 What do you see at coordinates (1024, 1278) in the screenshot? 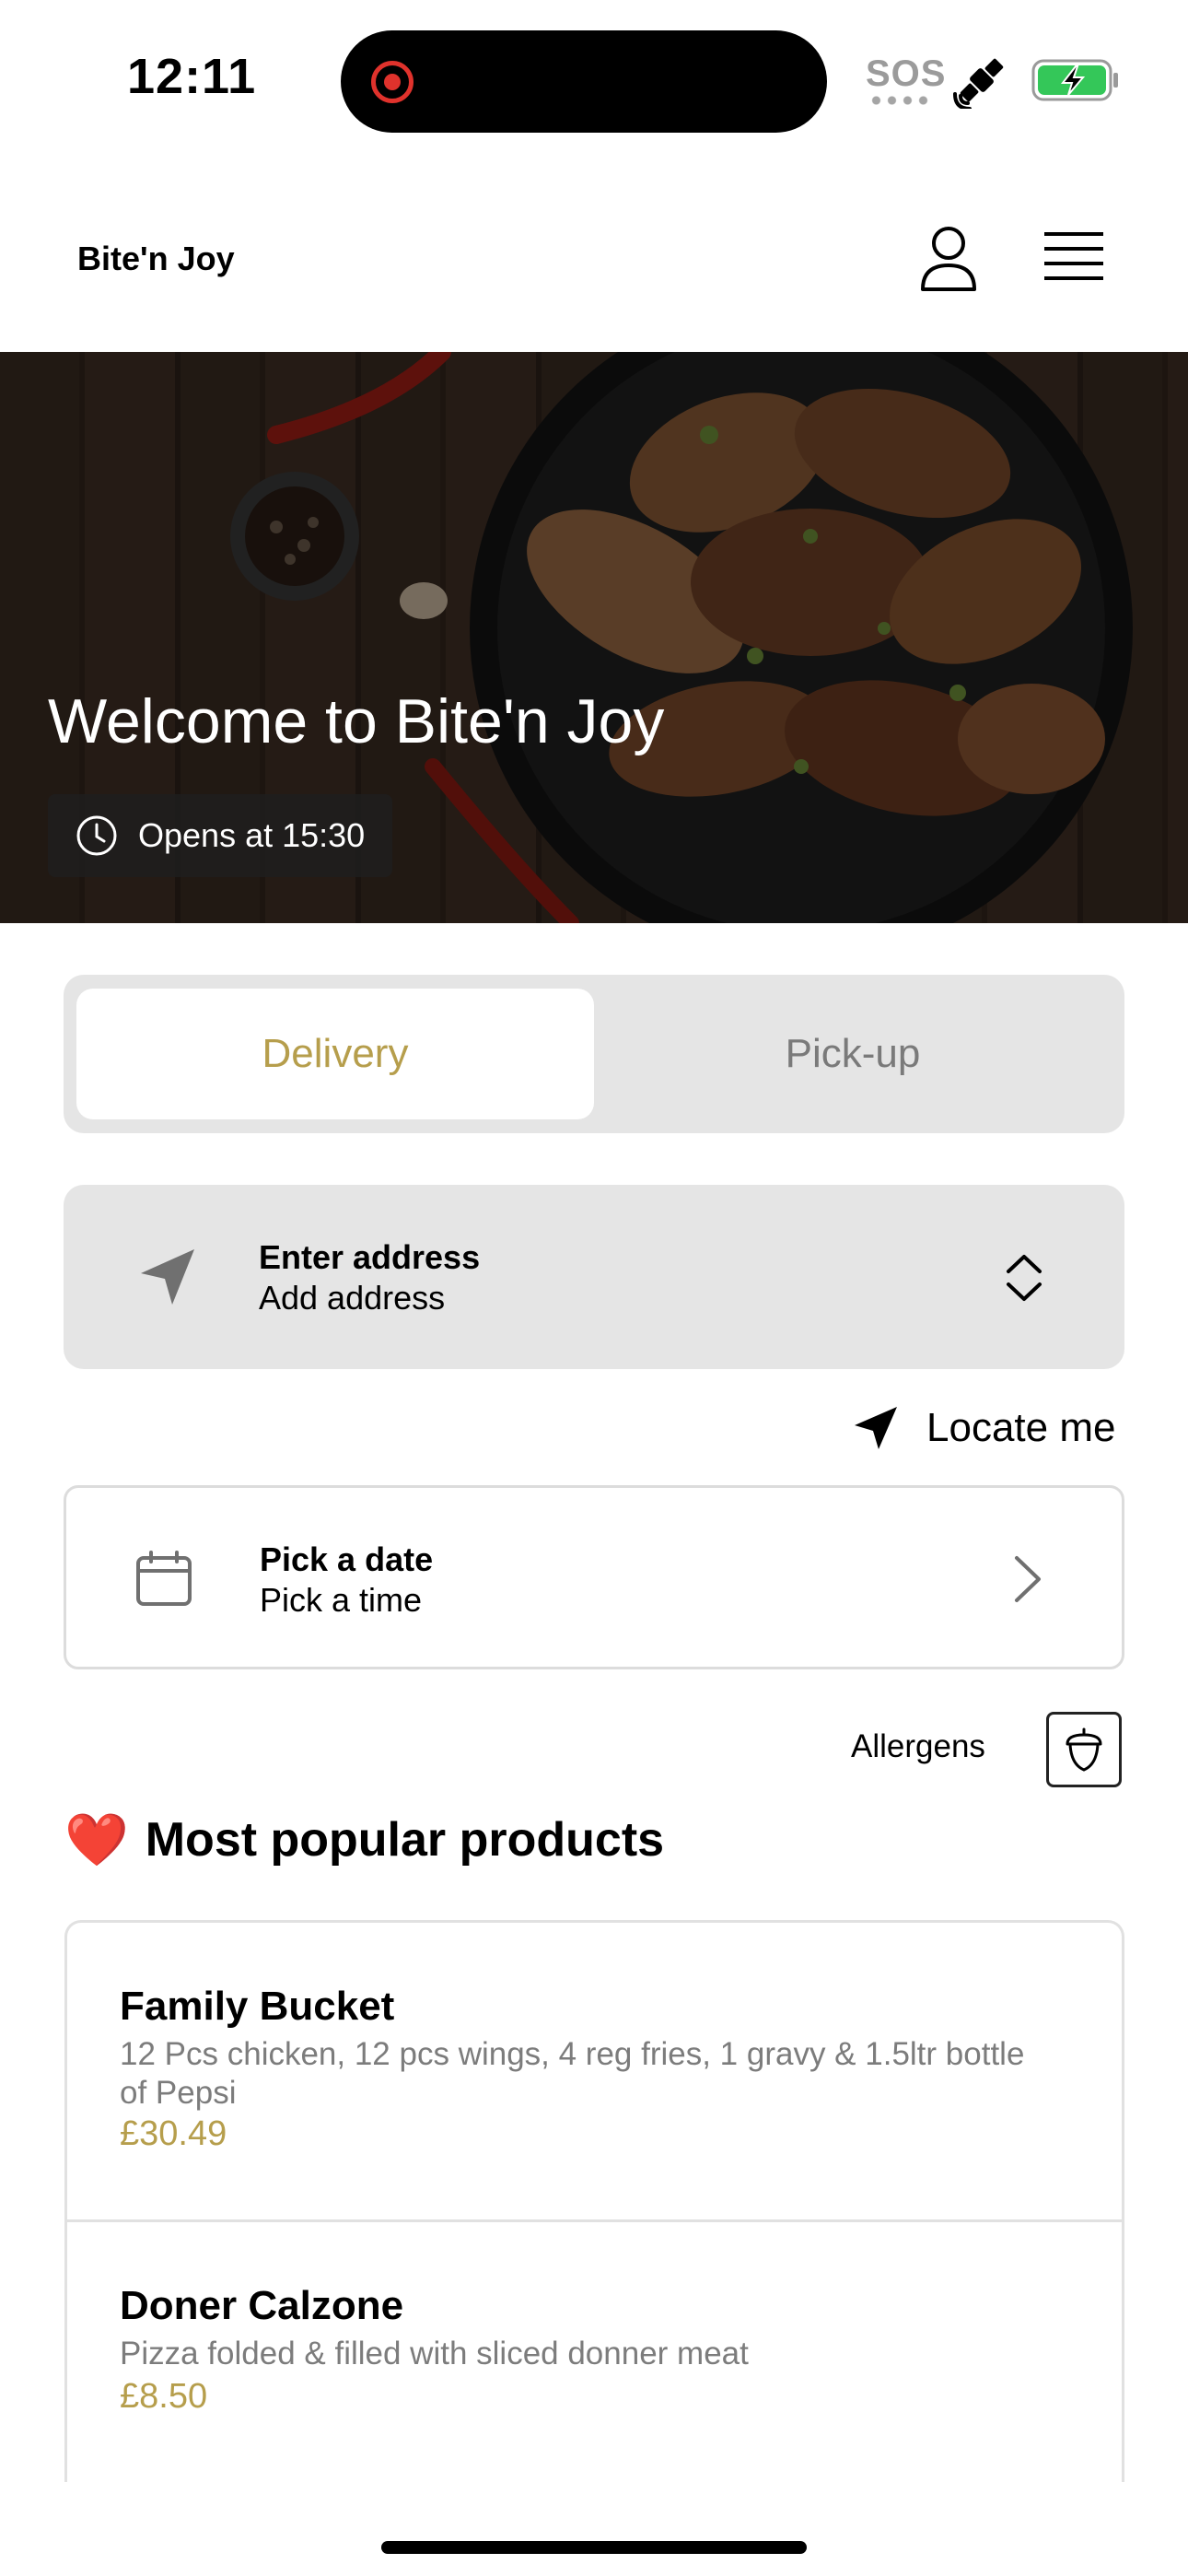
I see `chevron-up-down-icon` at bounding box center [1024, 1278].